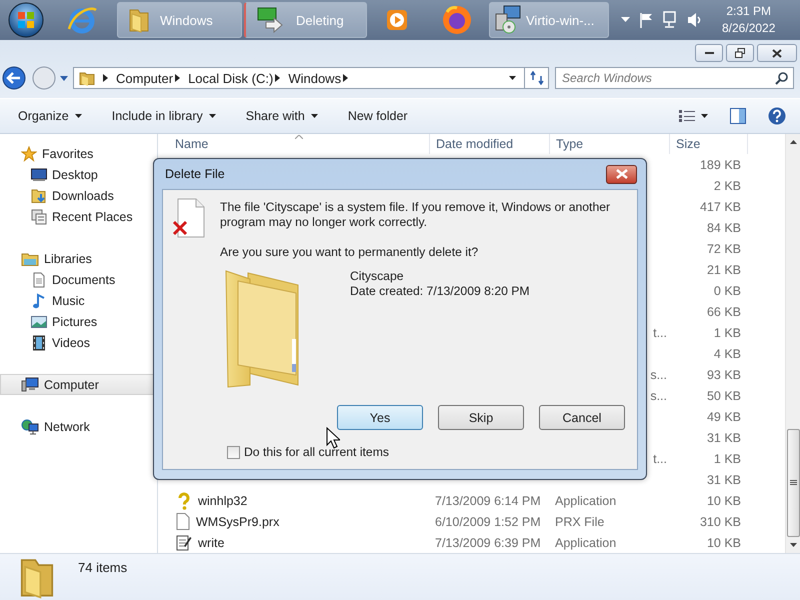  I want to click on dialog-button: Cancel, so click(582, 417).